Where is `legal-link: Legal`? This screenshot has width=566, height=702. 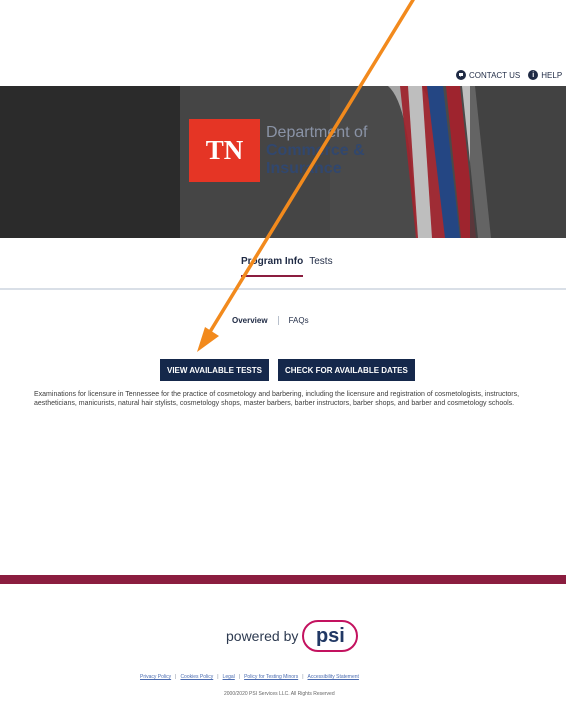
legal-link: Legal is located at coordinates (229, 677).